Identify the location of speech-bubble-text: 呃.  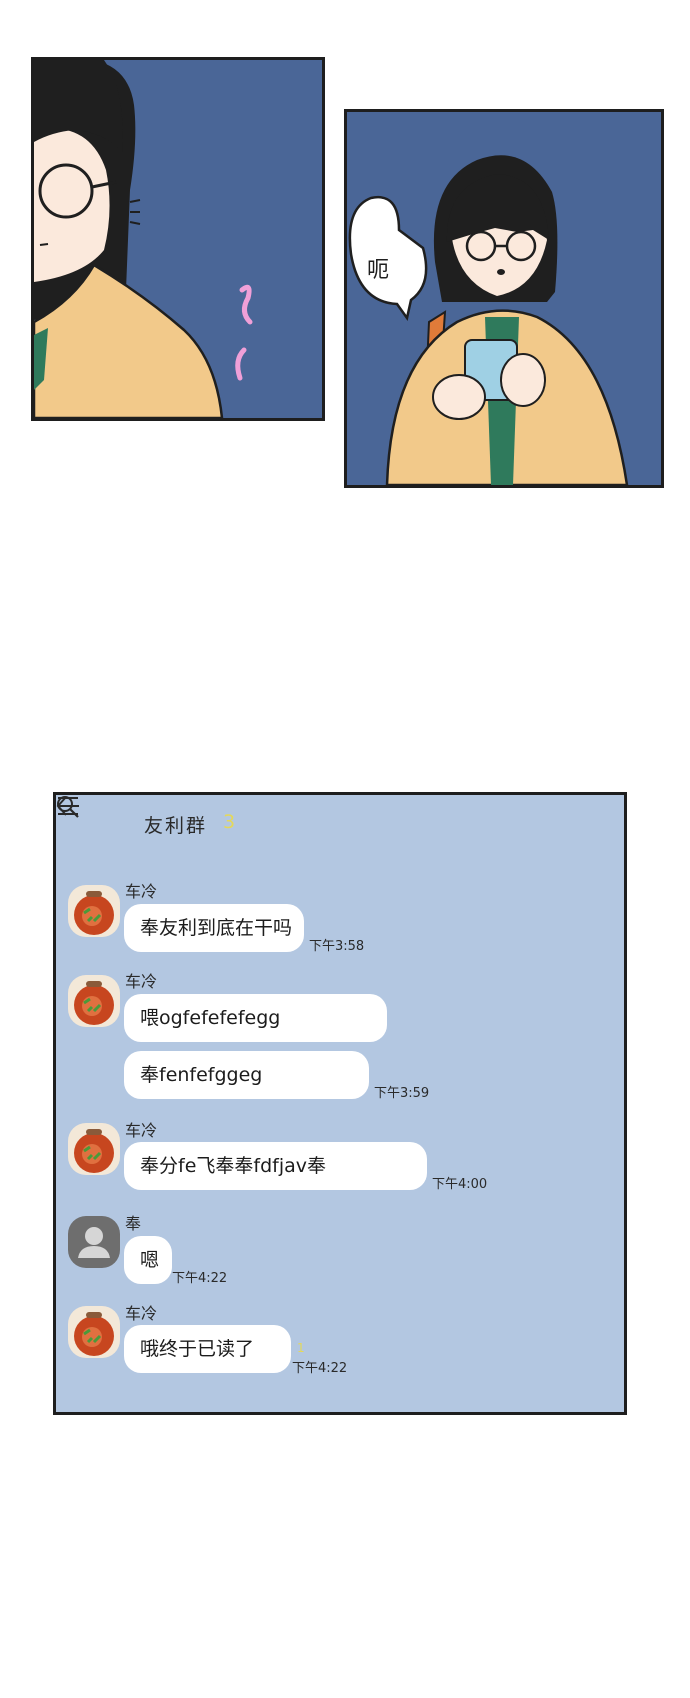
(378, 270).